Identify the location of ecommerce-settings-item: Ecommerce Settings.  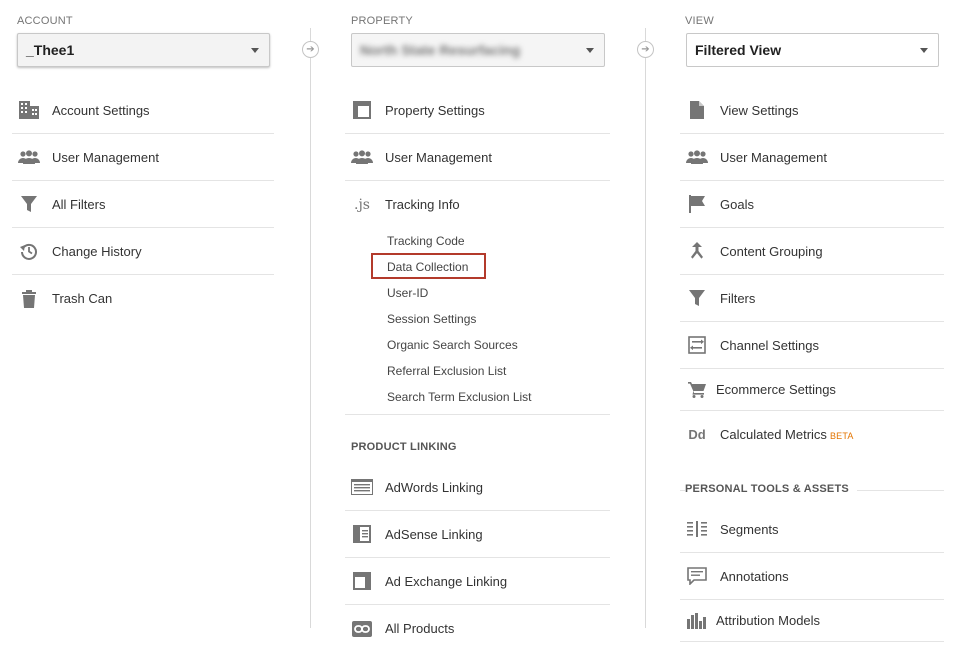
(812, 390).